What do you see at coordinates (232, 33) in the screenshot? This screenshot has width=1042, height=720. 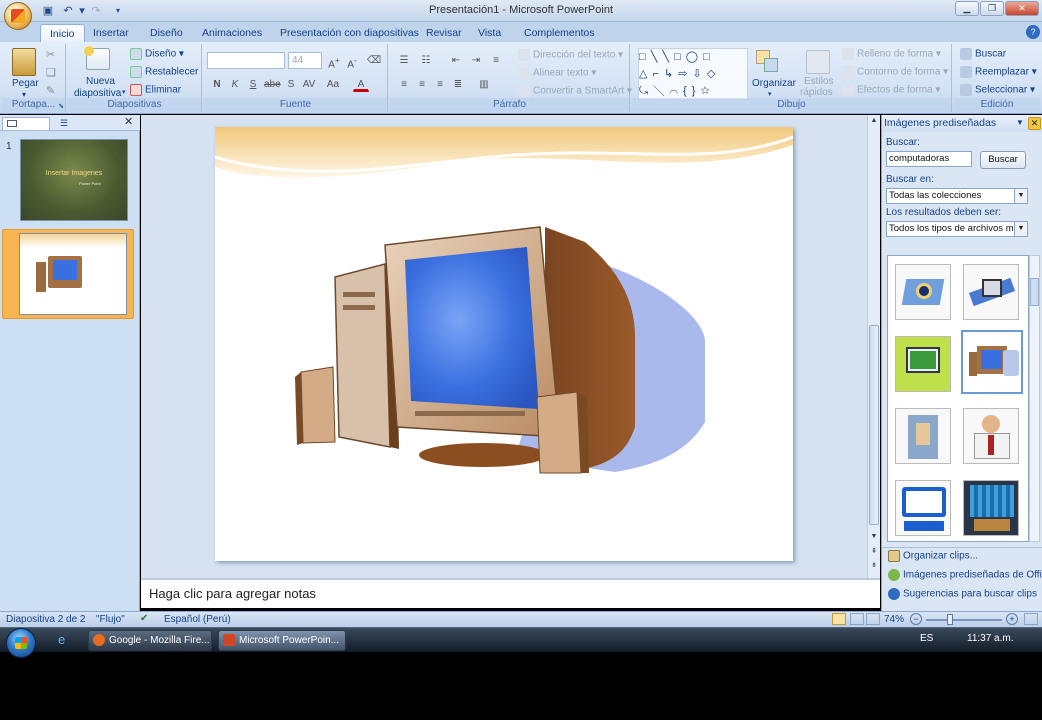 I see `tab-animaciones: Animaciones` at bounding box center [232, 33].